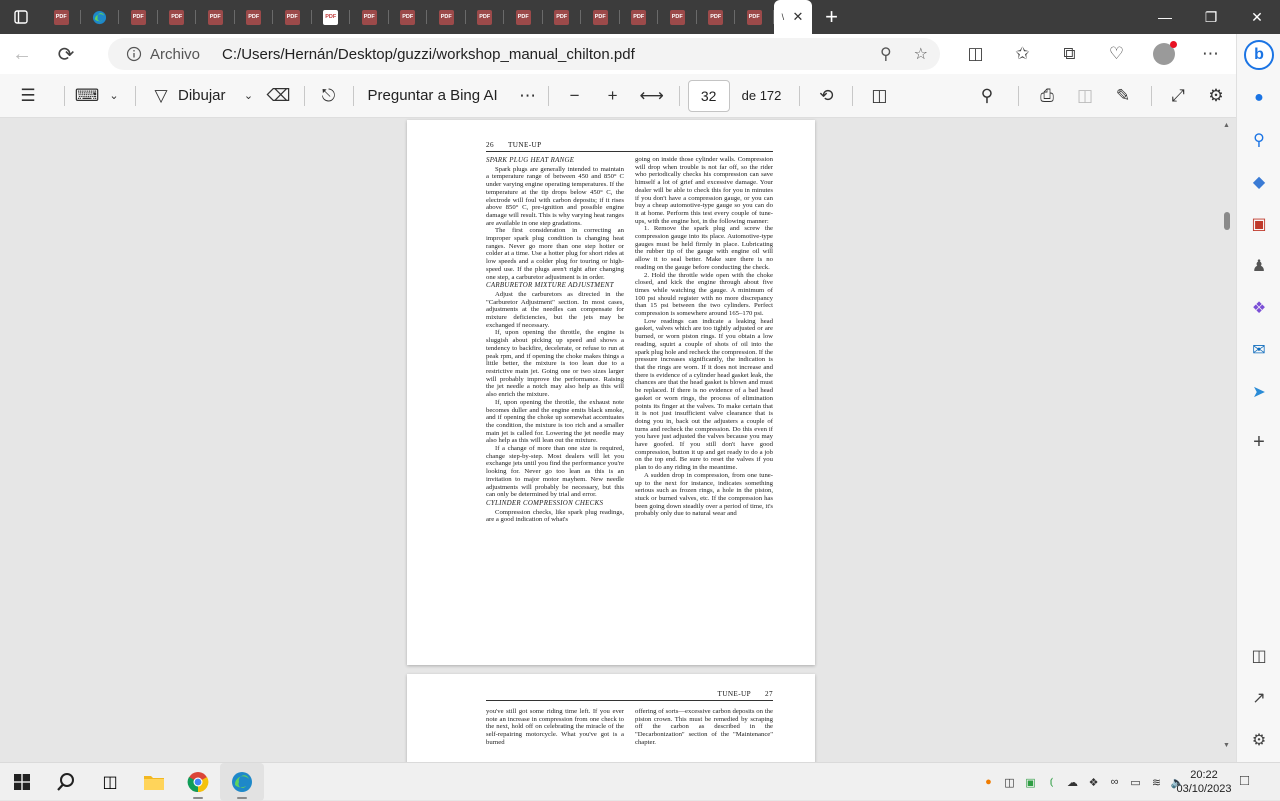 The height and width of the screenshot is (801, 1280). What do you see at coordinates (1259, 308) in the screenshot?
I see `sidebar-microsoft-365: ❖` at bounding box center [1259, 308].